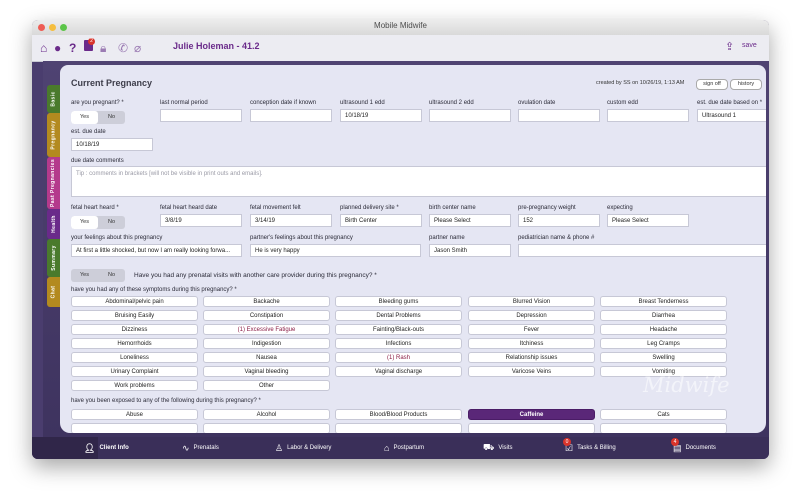 The width and height of the screenshot is (800, 500). What do you see at coordinates (201, 115) in the screenshot?
I see `last-normal-period-field` at bounding box center [201, 115].